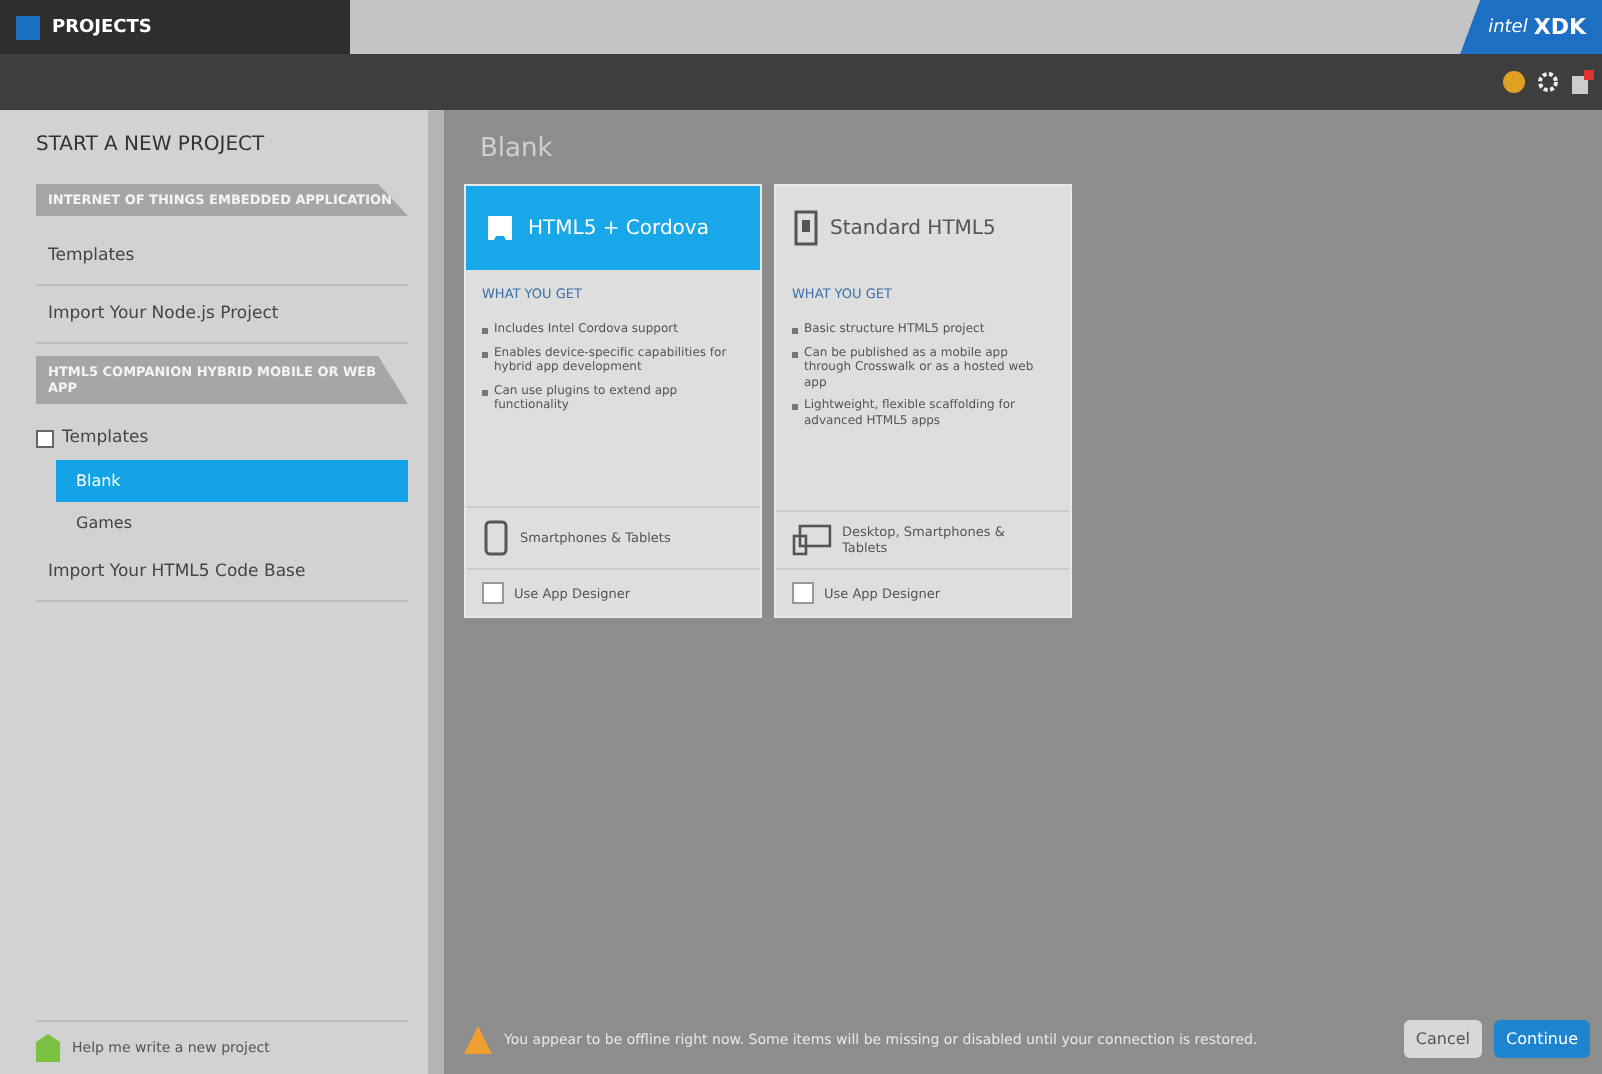  I want to click on card-title: HTML5 + Cordova, so click(618, 228).